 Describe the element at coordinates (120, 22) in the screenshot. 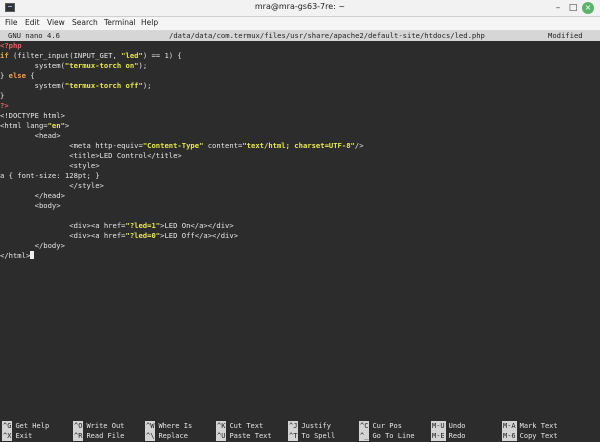

I see `menu-terminal: Terminal` at that location.